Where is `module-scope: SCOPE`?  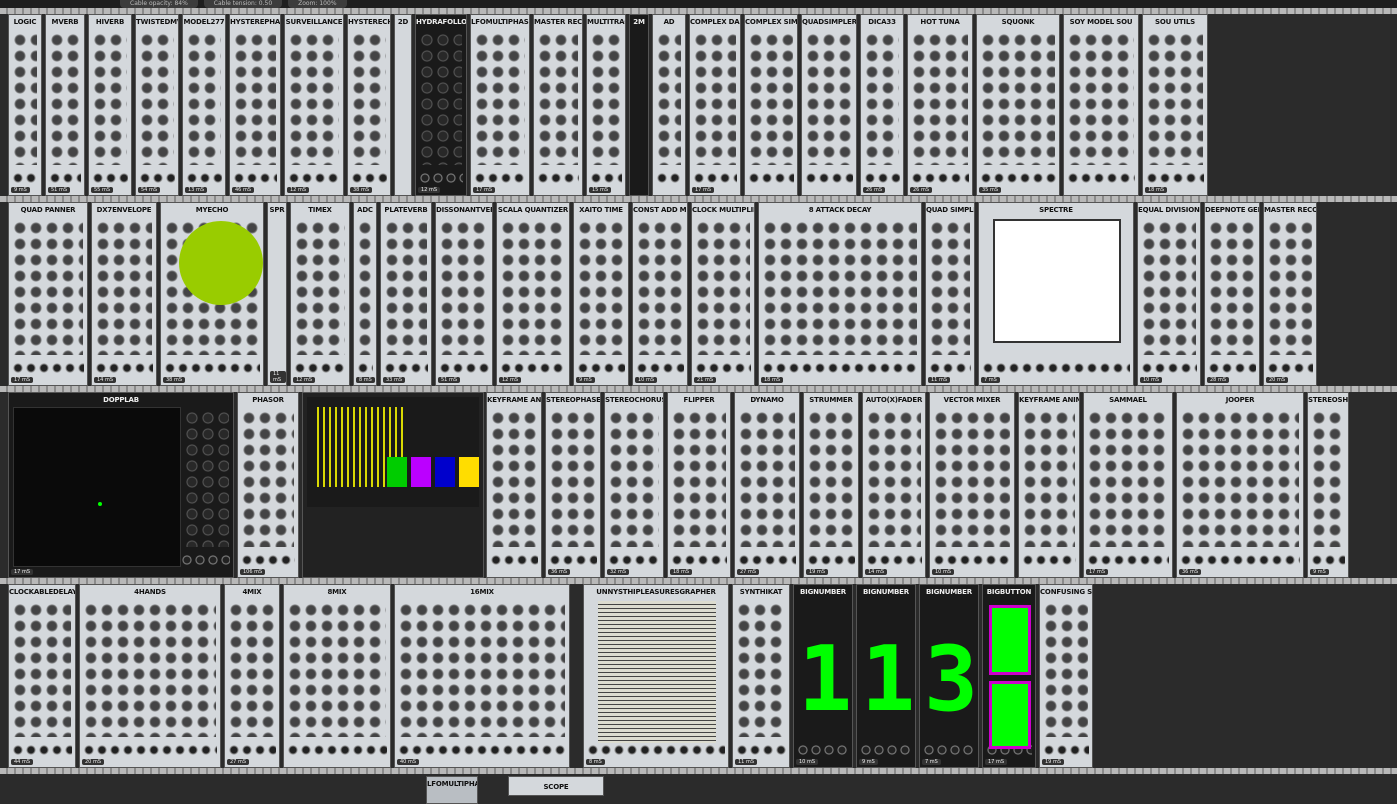 module-scope: SCOPE is located at coordinates (556, 786).